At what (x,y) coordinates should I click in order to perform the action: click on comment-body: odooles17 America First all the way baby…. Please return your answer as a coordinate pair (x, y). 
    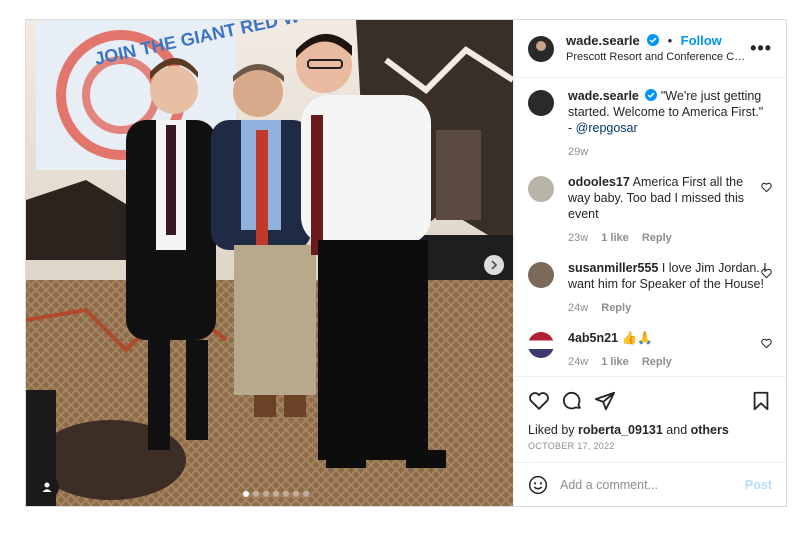
    Looking at the image, I should click on (668, 210).